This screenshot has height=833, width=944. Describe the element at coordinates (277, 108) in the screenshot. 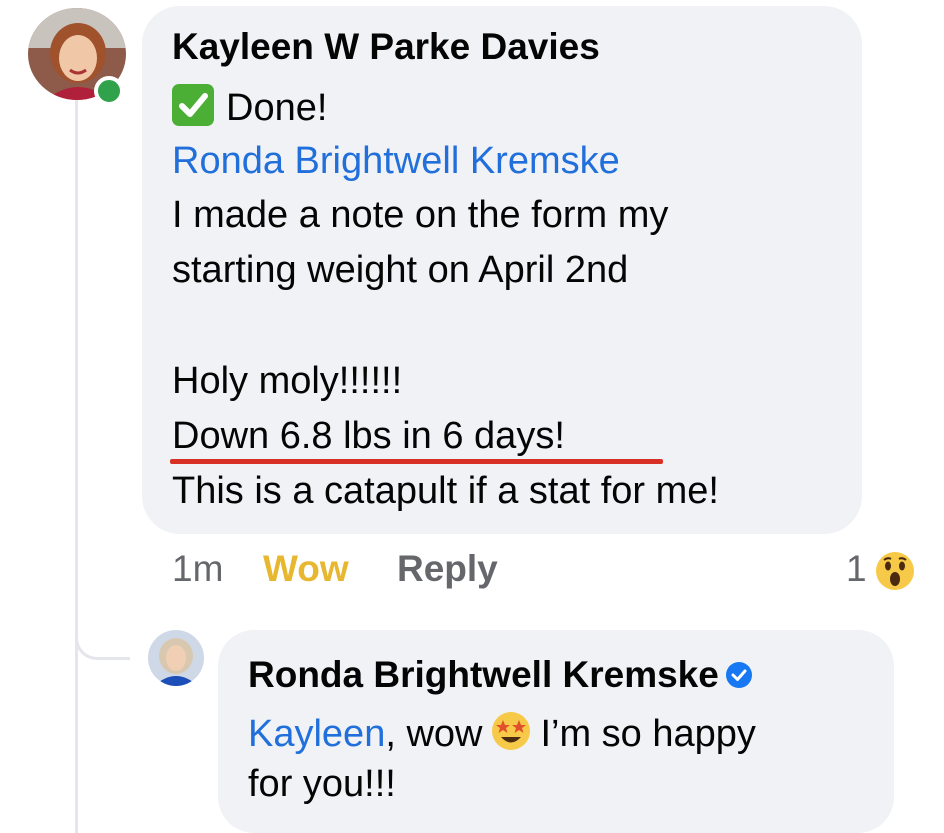

I see `done-text: Done!` at that location.